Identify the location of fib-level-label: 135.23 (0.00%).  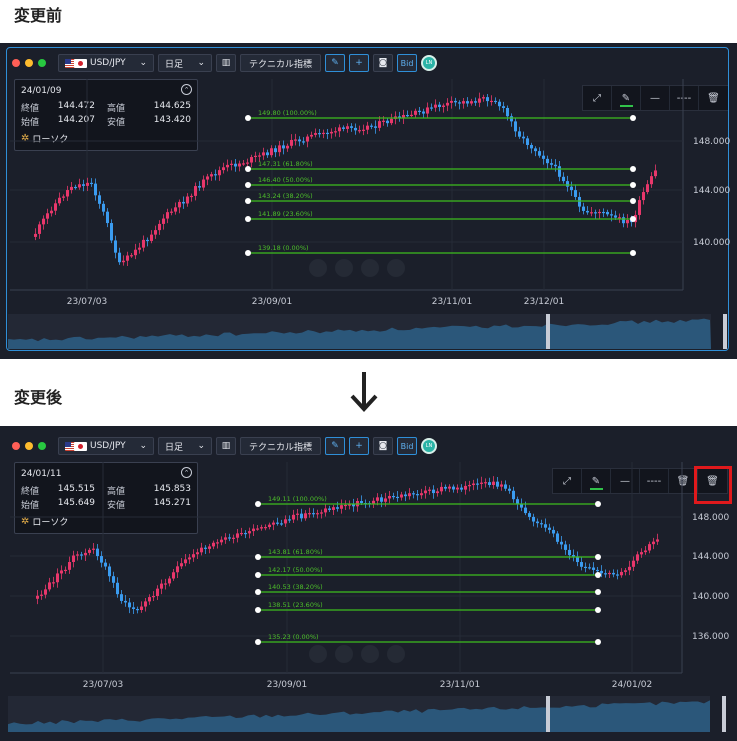
(293, 637).